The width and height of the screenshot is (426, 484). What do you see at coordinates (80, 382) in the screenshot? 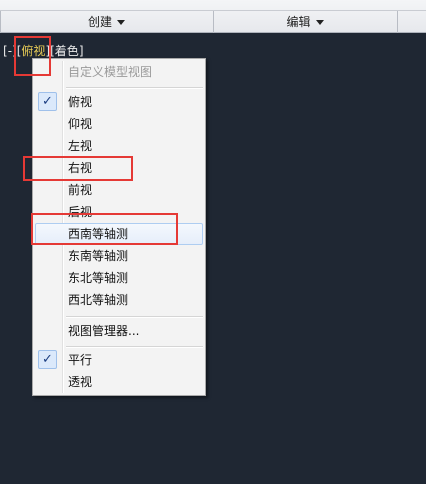
I see `menu-item-label: 透视` at bounding box center [80, 382].